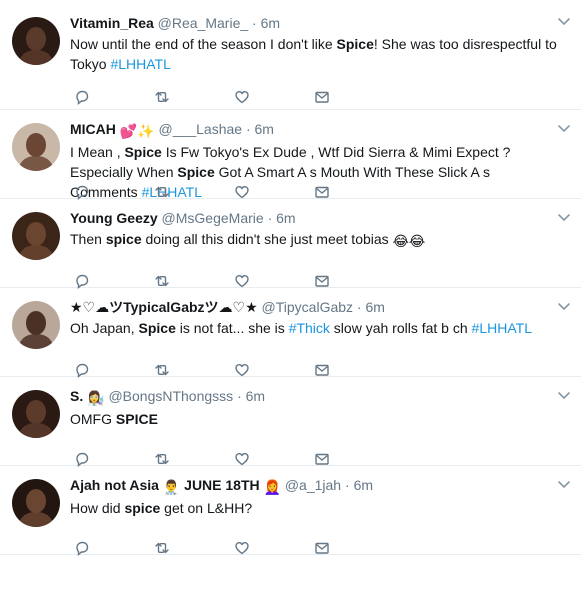  I want to click on text-segment: How did, so click(97, 508).